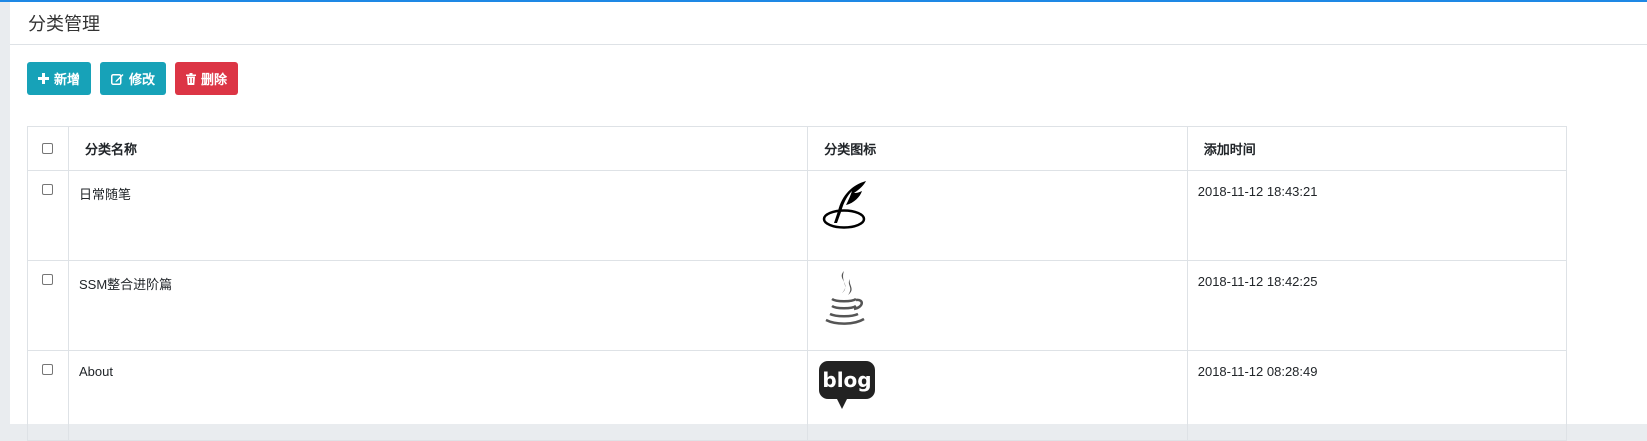 Image resolution: width=1647 pixels, height=441 pixels. I want to click on add-button: 新增, so click(59, 78).